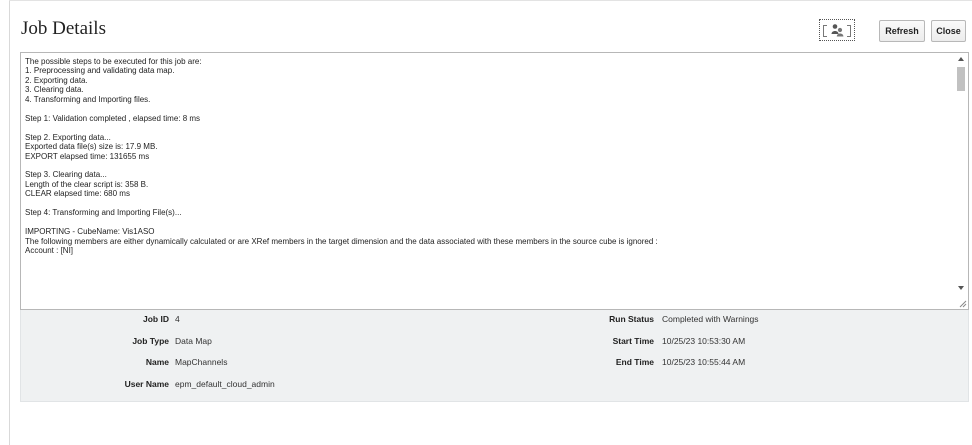 The width and height of the screenshot is (972, 445). I want to click on user-group-icon, so click(837, 30).